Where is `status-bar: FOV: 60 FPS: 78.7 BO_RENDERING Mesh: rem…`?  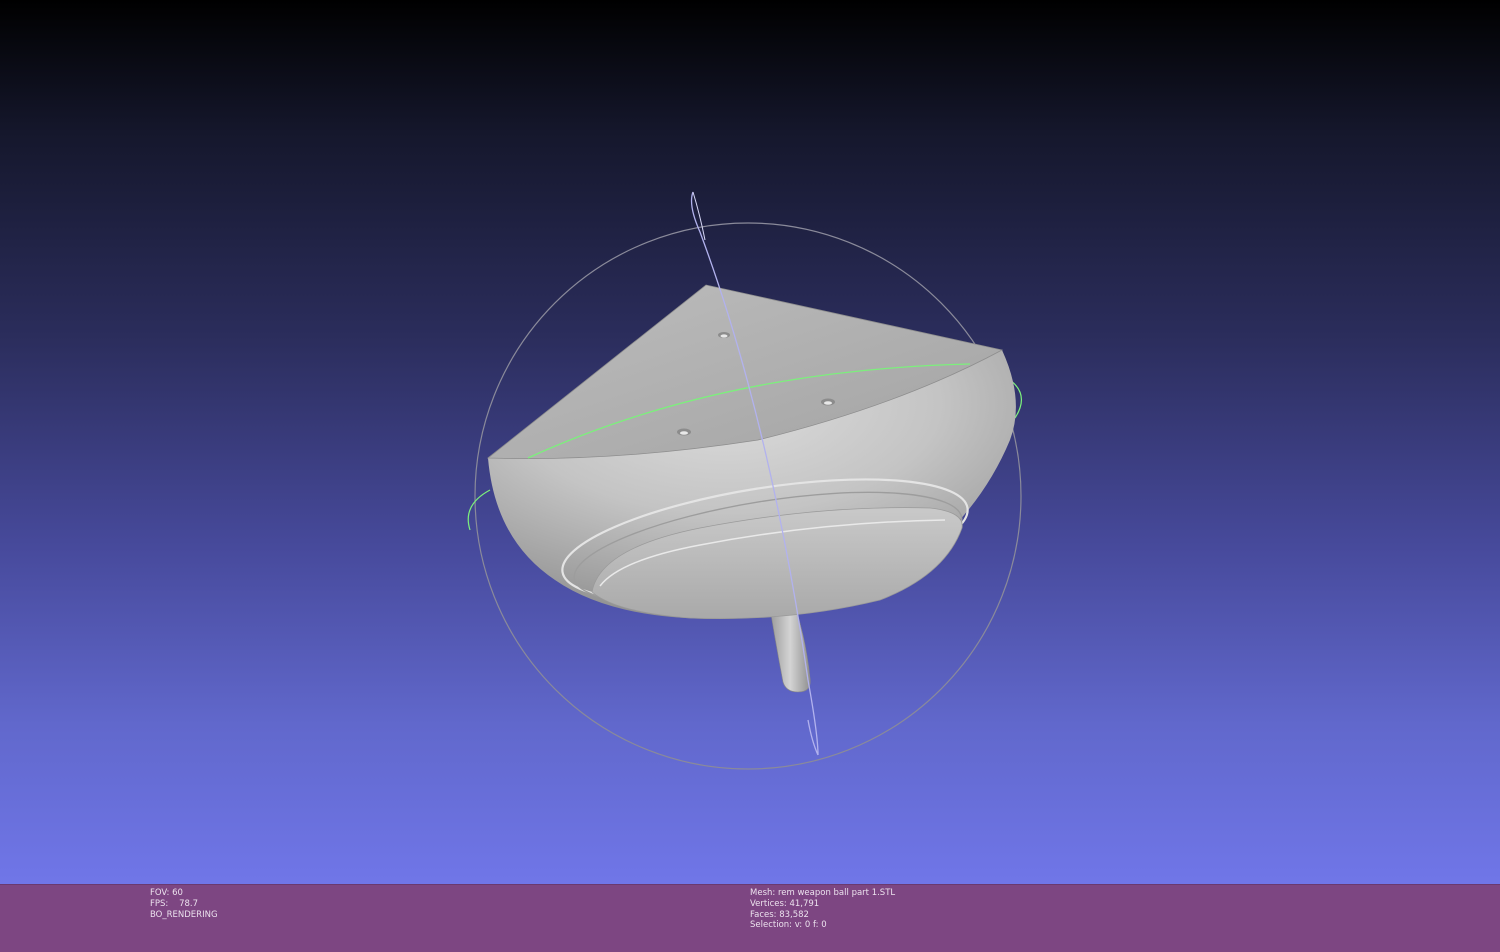
status-bar: FOV: 60 FPS: 78.7 BO_RENDERING Mesh: rem… is located at coordinates (750, 918).